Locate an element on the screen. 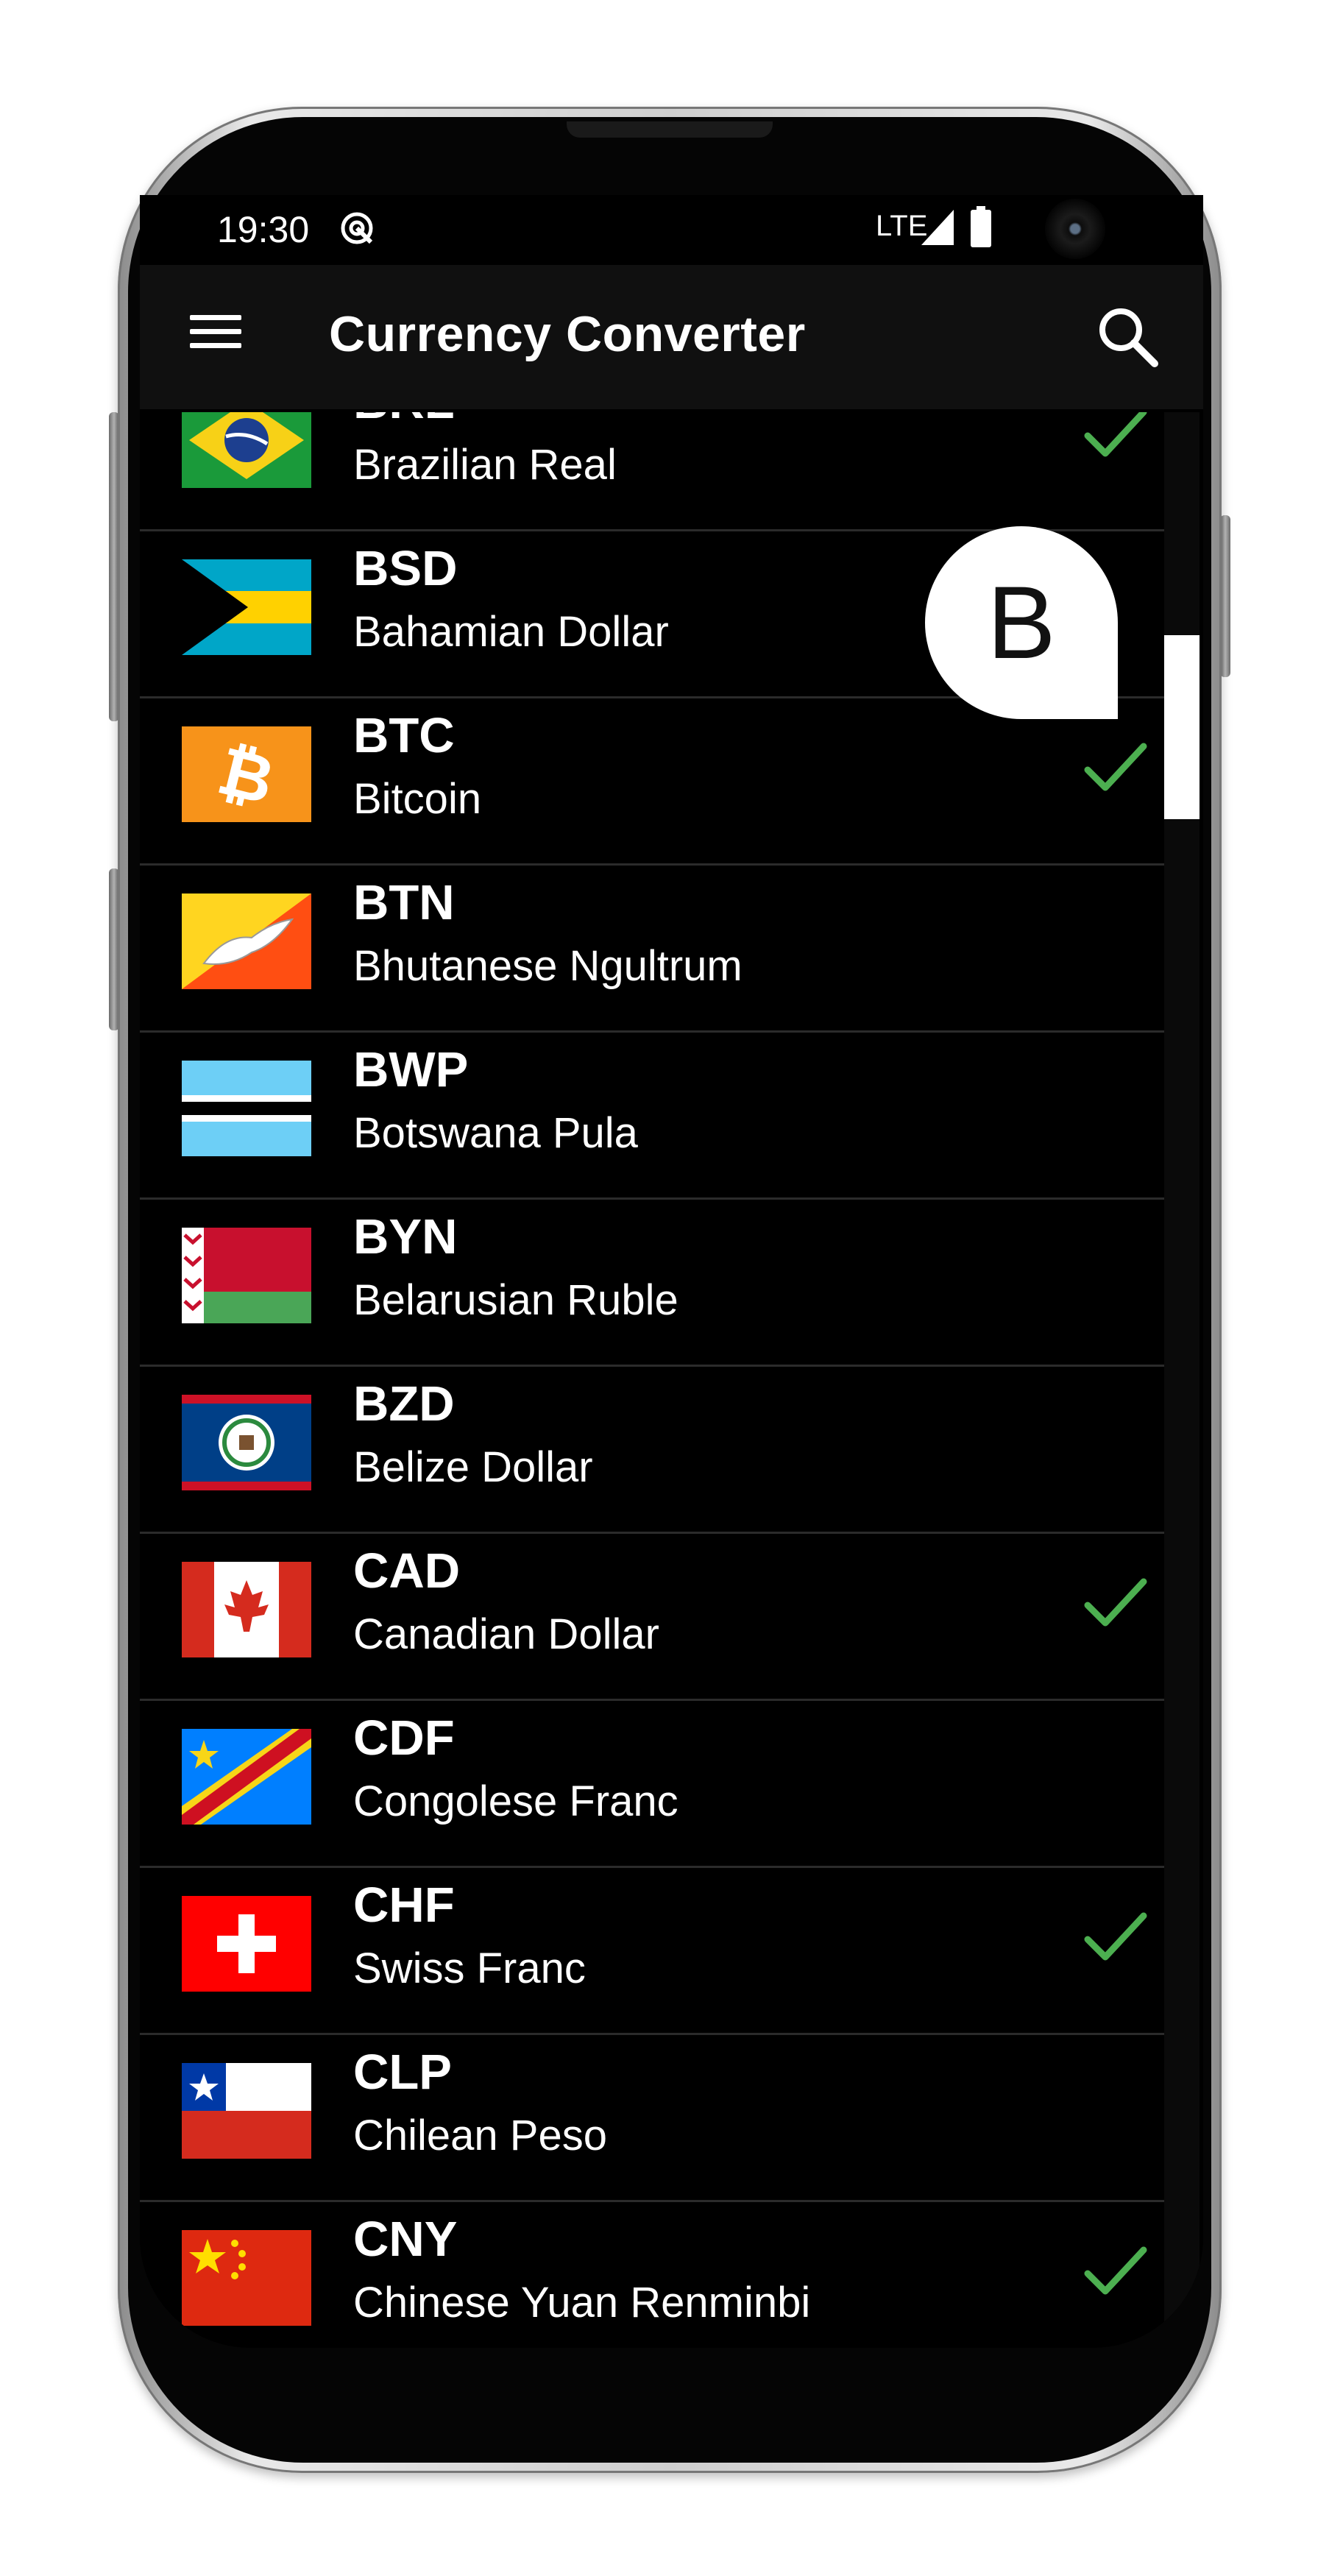 Image resolution: width=1343 pixels, height=2576 pixels. currency-code: CLP is located at coordinates (402, 2072).